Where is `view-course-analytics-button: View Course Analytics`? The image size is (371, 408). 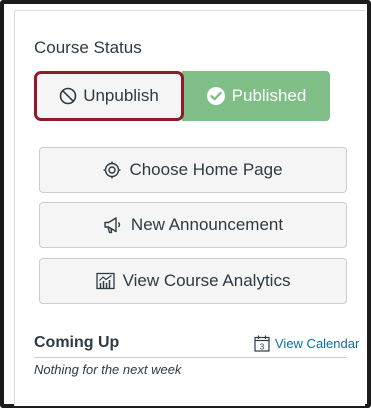
view-course-analytics-button: View Course Analytics is located at coordinates (193, 281).